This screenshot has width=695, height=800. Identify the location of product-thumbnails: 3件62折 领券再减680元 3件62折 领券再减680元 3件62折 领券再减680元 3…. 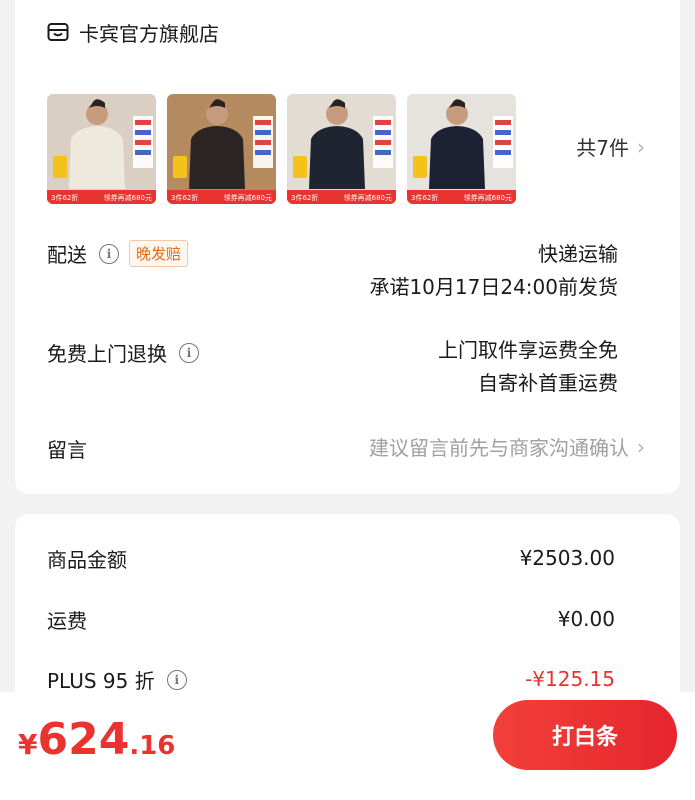
(287, 149).